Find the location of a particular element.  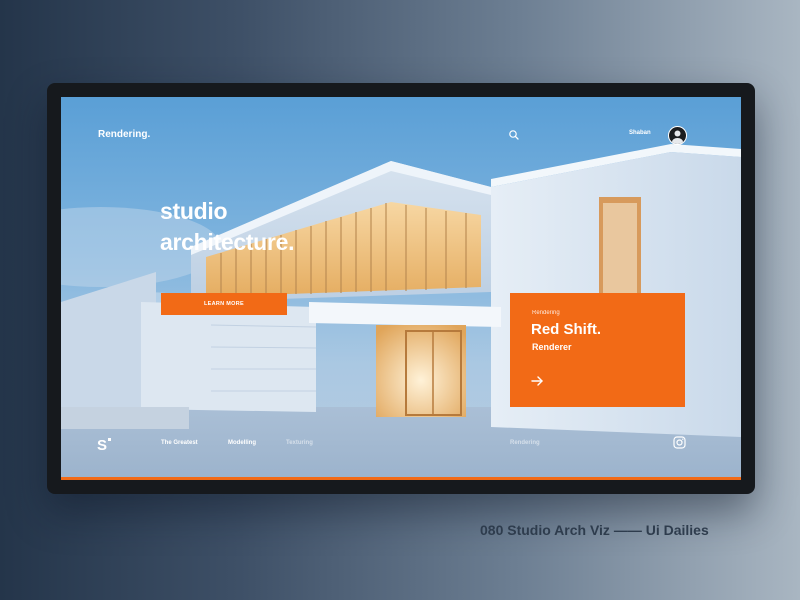

shot-caption: 080 Studio Arch Viz —— Ui Dailies is located at coordinates (594, 530).